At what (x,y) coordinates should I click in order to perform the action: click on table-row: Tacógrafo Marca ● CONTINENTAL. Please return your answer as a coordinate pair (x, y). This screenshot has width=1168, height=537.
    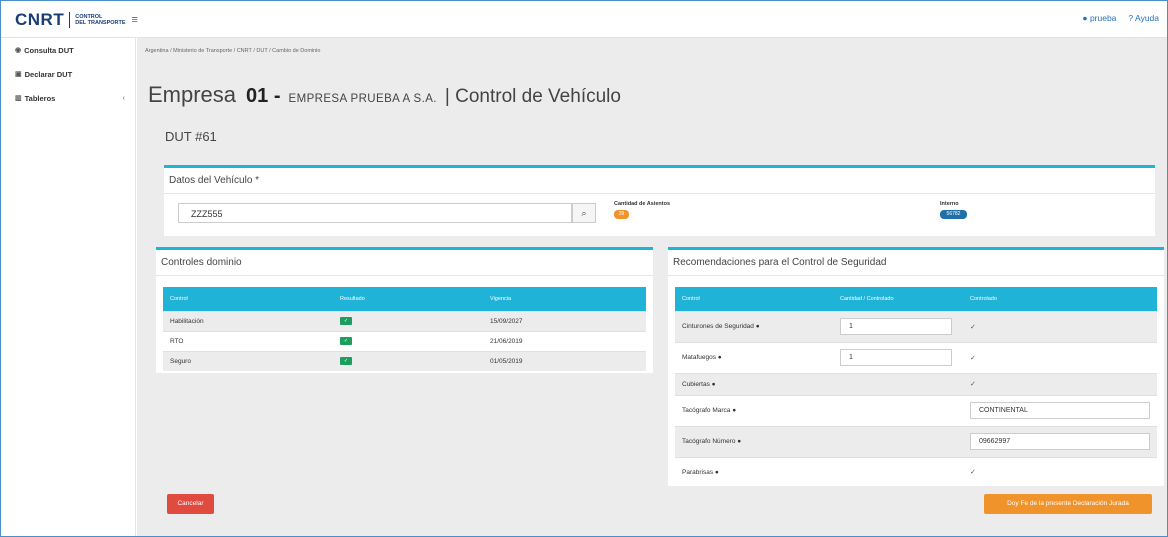
    Looking at the image, I should click on (916, 410).